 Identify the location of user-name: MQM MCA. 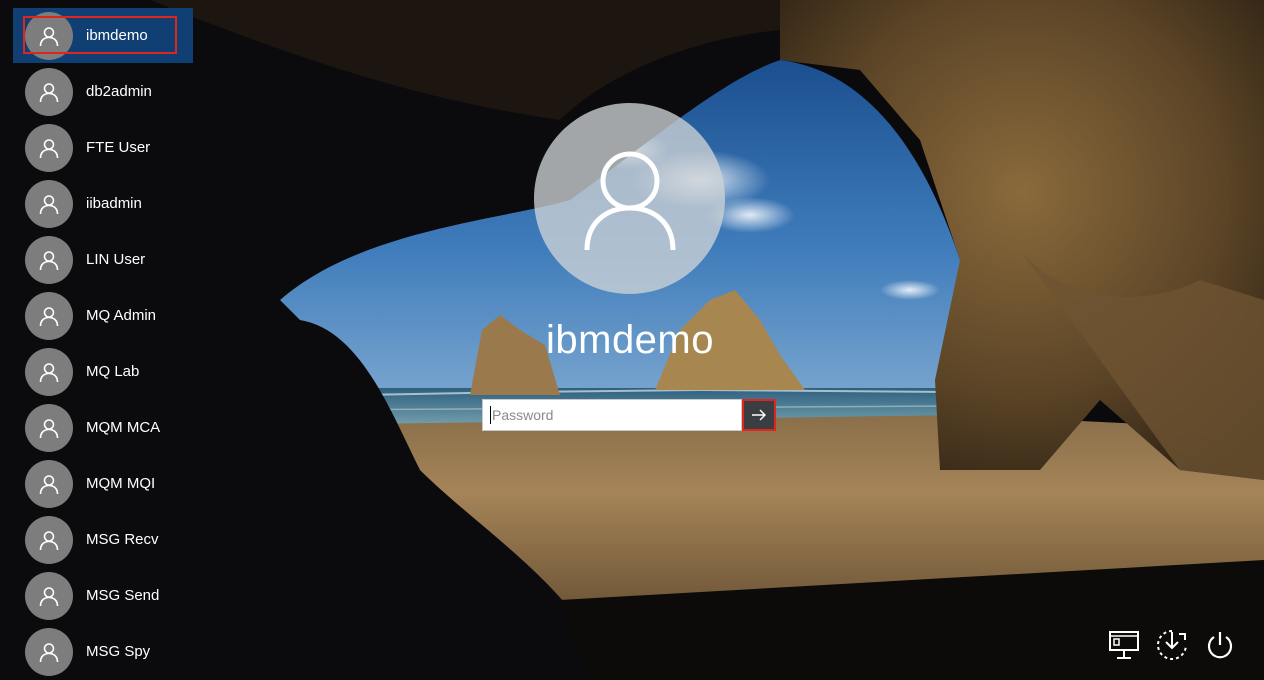
(123, 427).